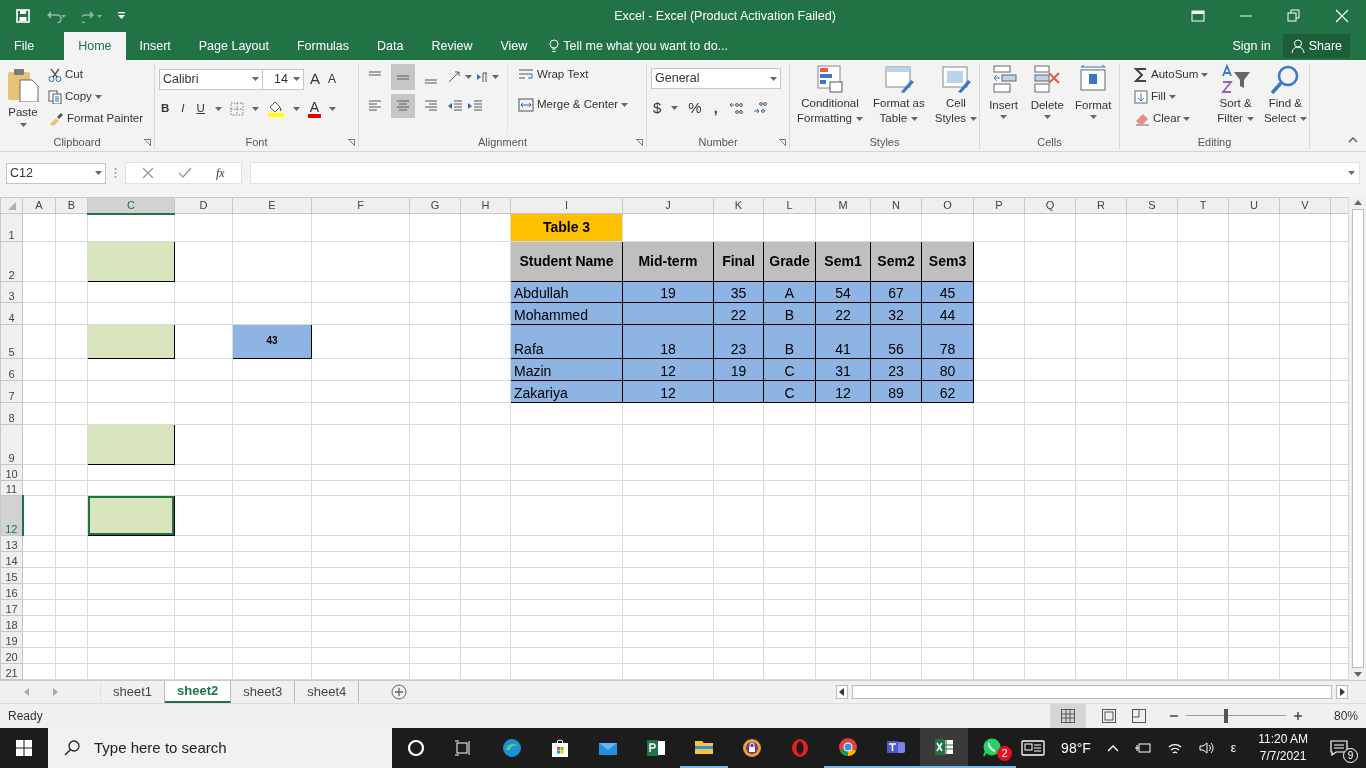 The height and width of the screenshot is (768, 1366). Describe the element at coordinates (1050, 205) in the screenshot. I see `column-header: Q` at that location.